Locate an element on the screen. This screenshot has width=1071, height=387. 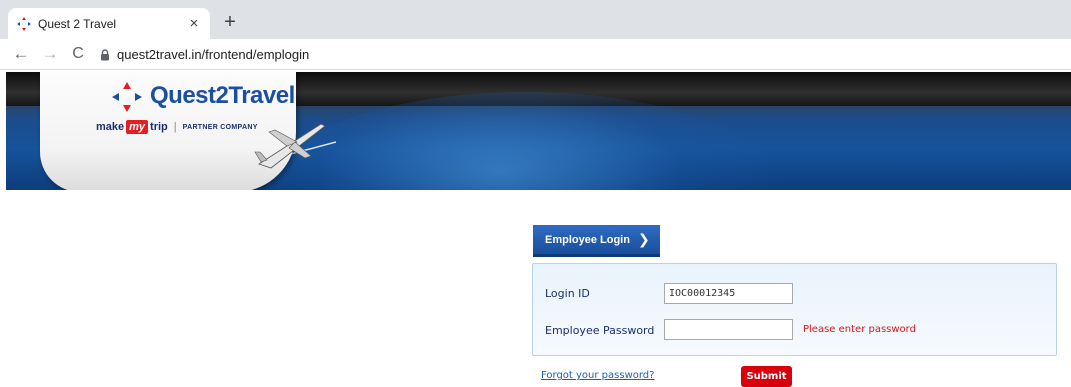
forward-arrow-icon: → is located at coordinates (50, 54).